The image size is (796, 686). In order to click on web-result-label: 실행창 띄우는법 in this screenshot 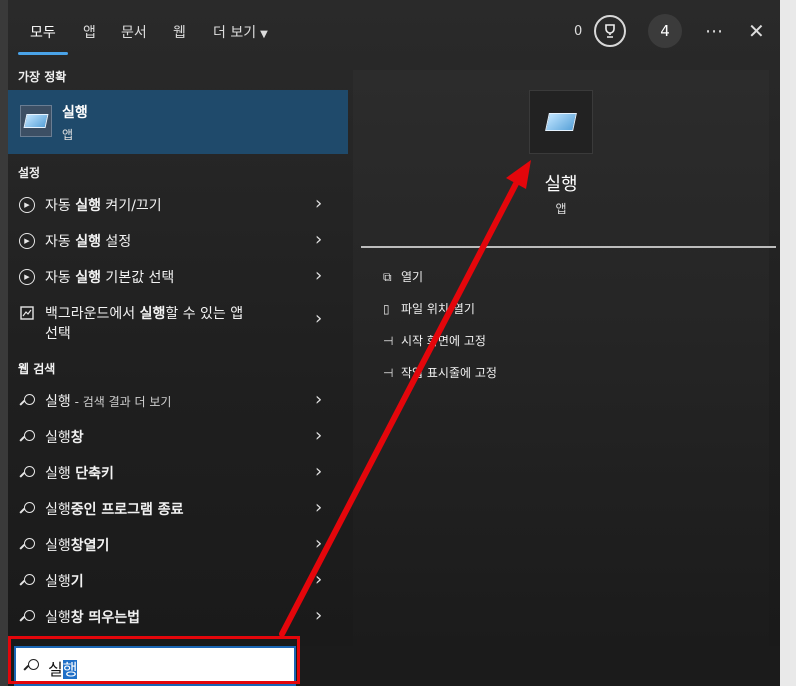, I will do `click(93, 618)`.